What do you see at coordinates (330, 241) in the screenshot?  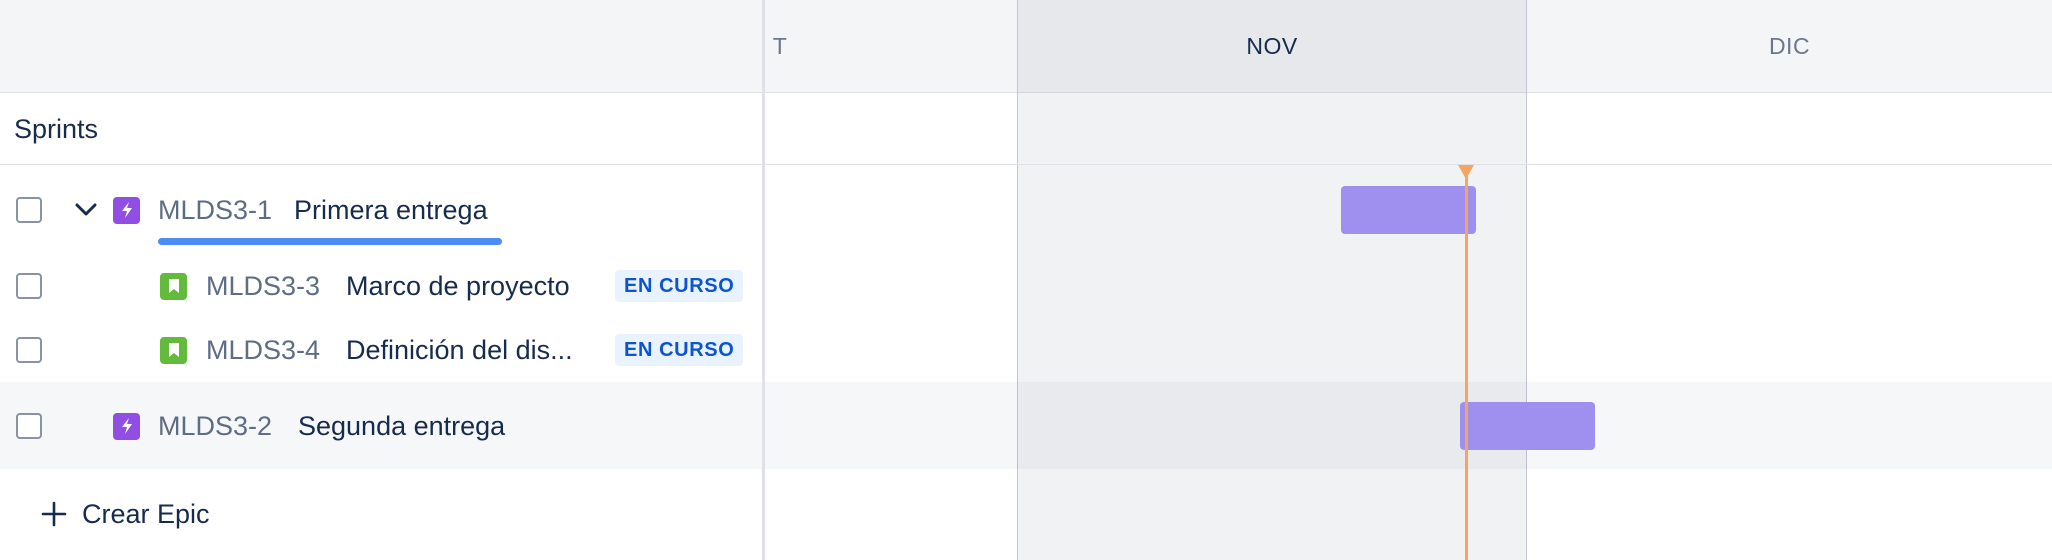 I see `epic-progress-bar` at bounding box center [330, 241].